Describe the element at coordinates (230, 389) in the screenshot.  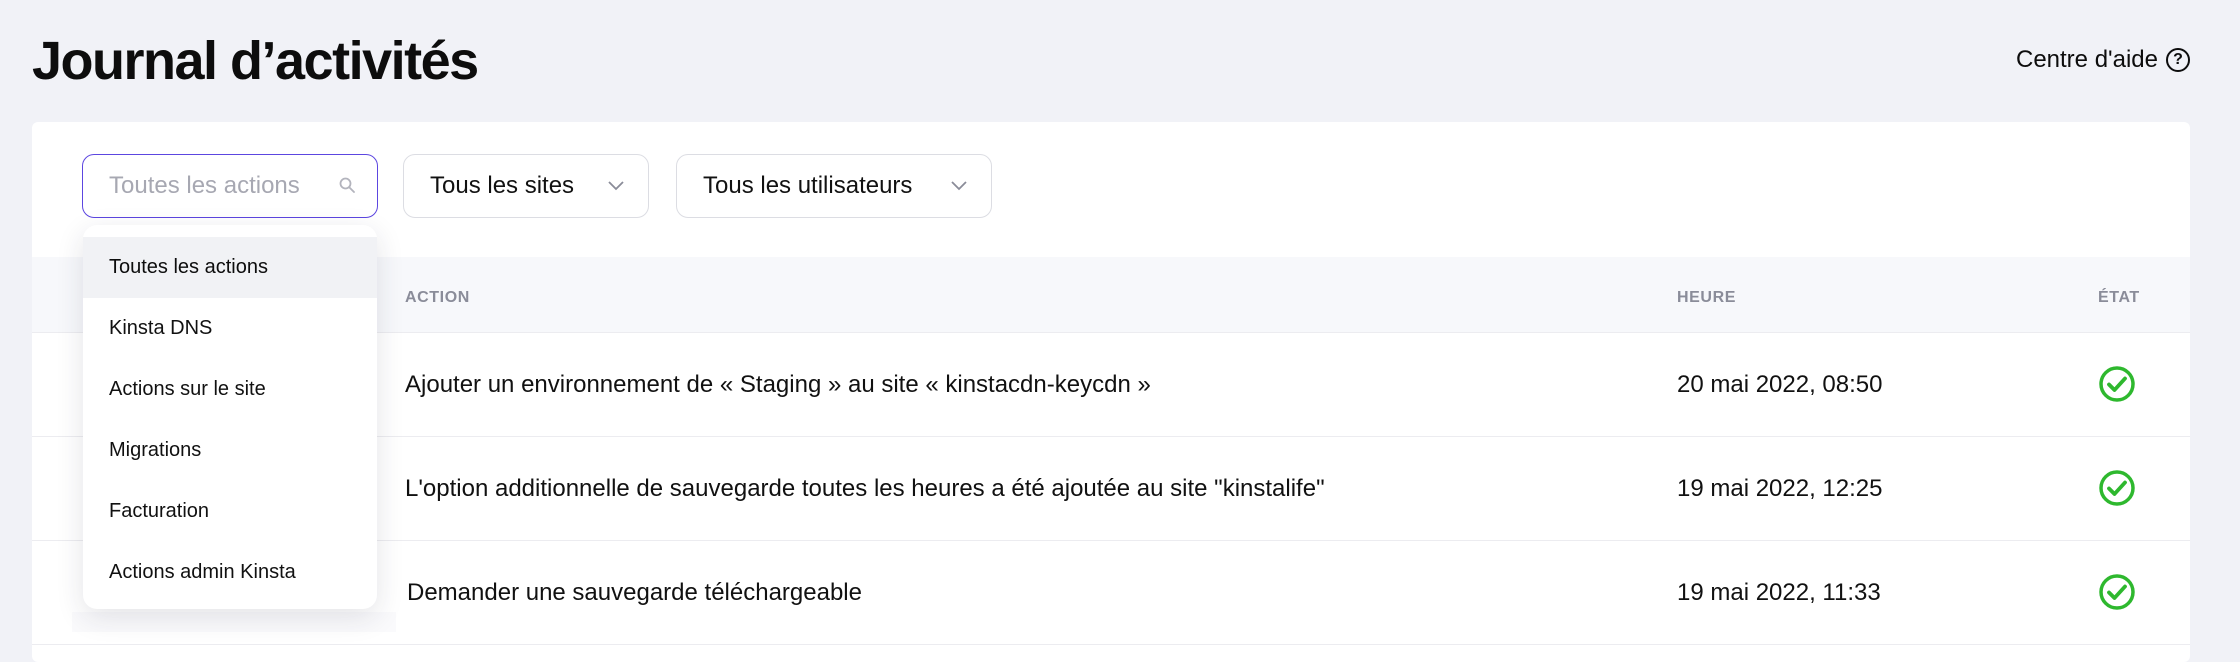
I see `dropdown-item-site-actions: Actions sur le site` at that location.